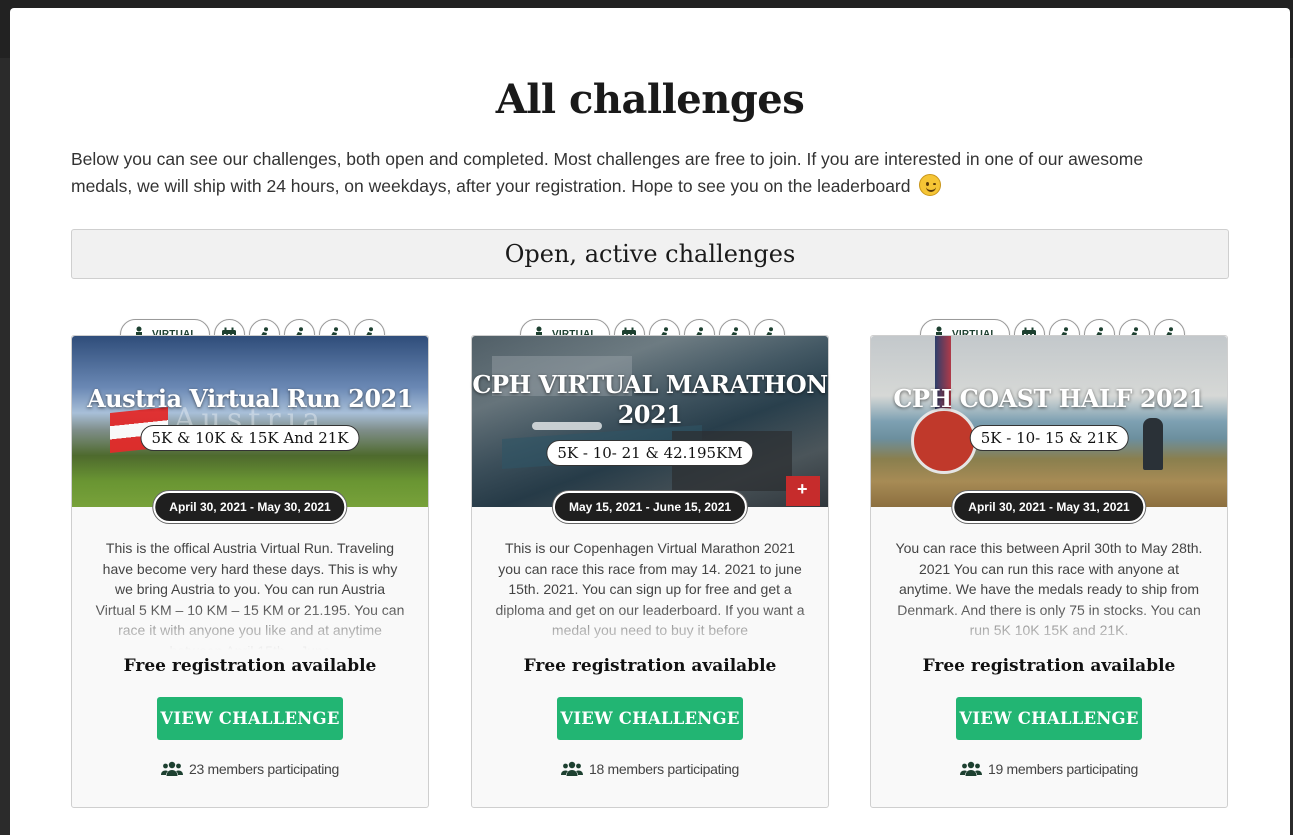 This screenshot has height=835, width=1293. Describe the element at coordinates (803, 491) in the screenshot. I see `danish-flag-logo` at that location.